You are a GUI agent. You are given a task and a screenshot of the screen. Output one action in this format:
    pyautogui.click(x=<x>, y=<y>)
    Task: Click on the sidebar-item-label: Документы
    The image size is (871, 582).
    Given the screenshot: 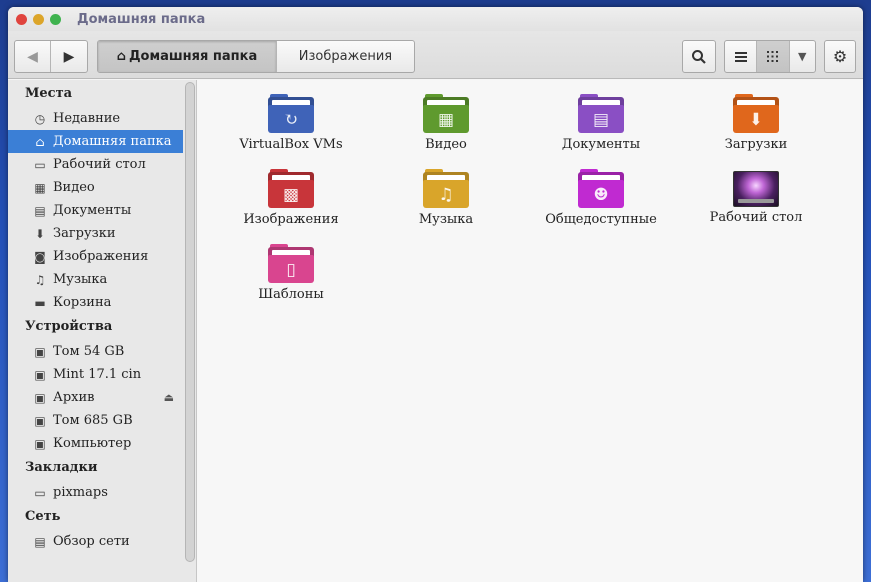 What is the action you would take?
    pyautogui.click(x=92, y=210)
    